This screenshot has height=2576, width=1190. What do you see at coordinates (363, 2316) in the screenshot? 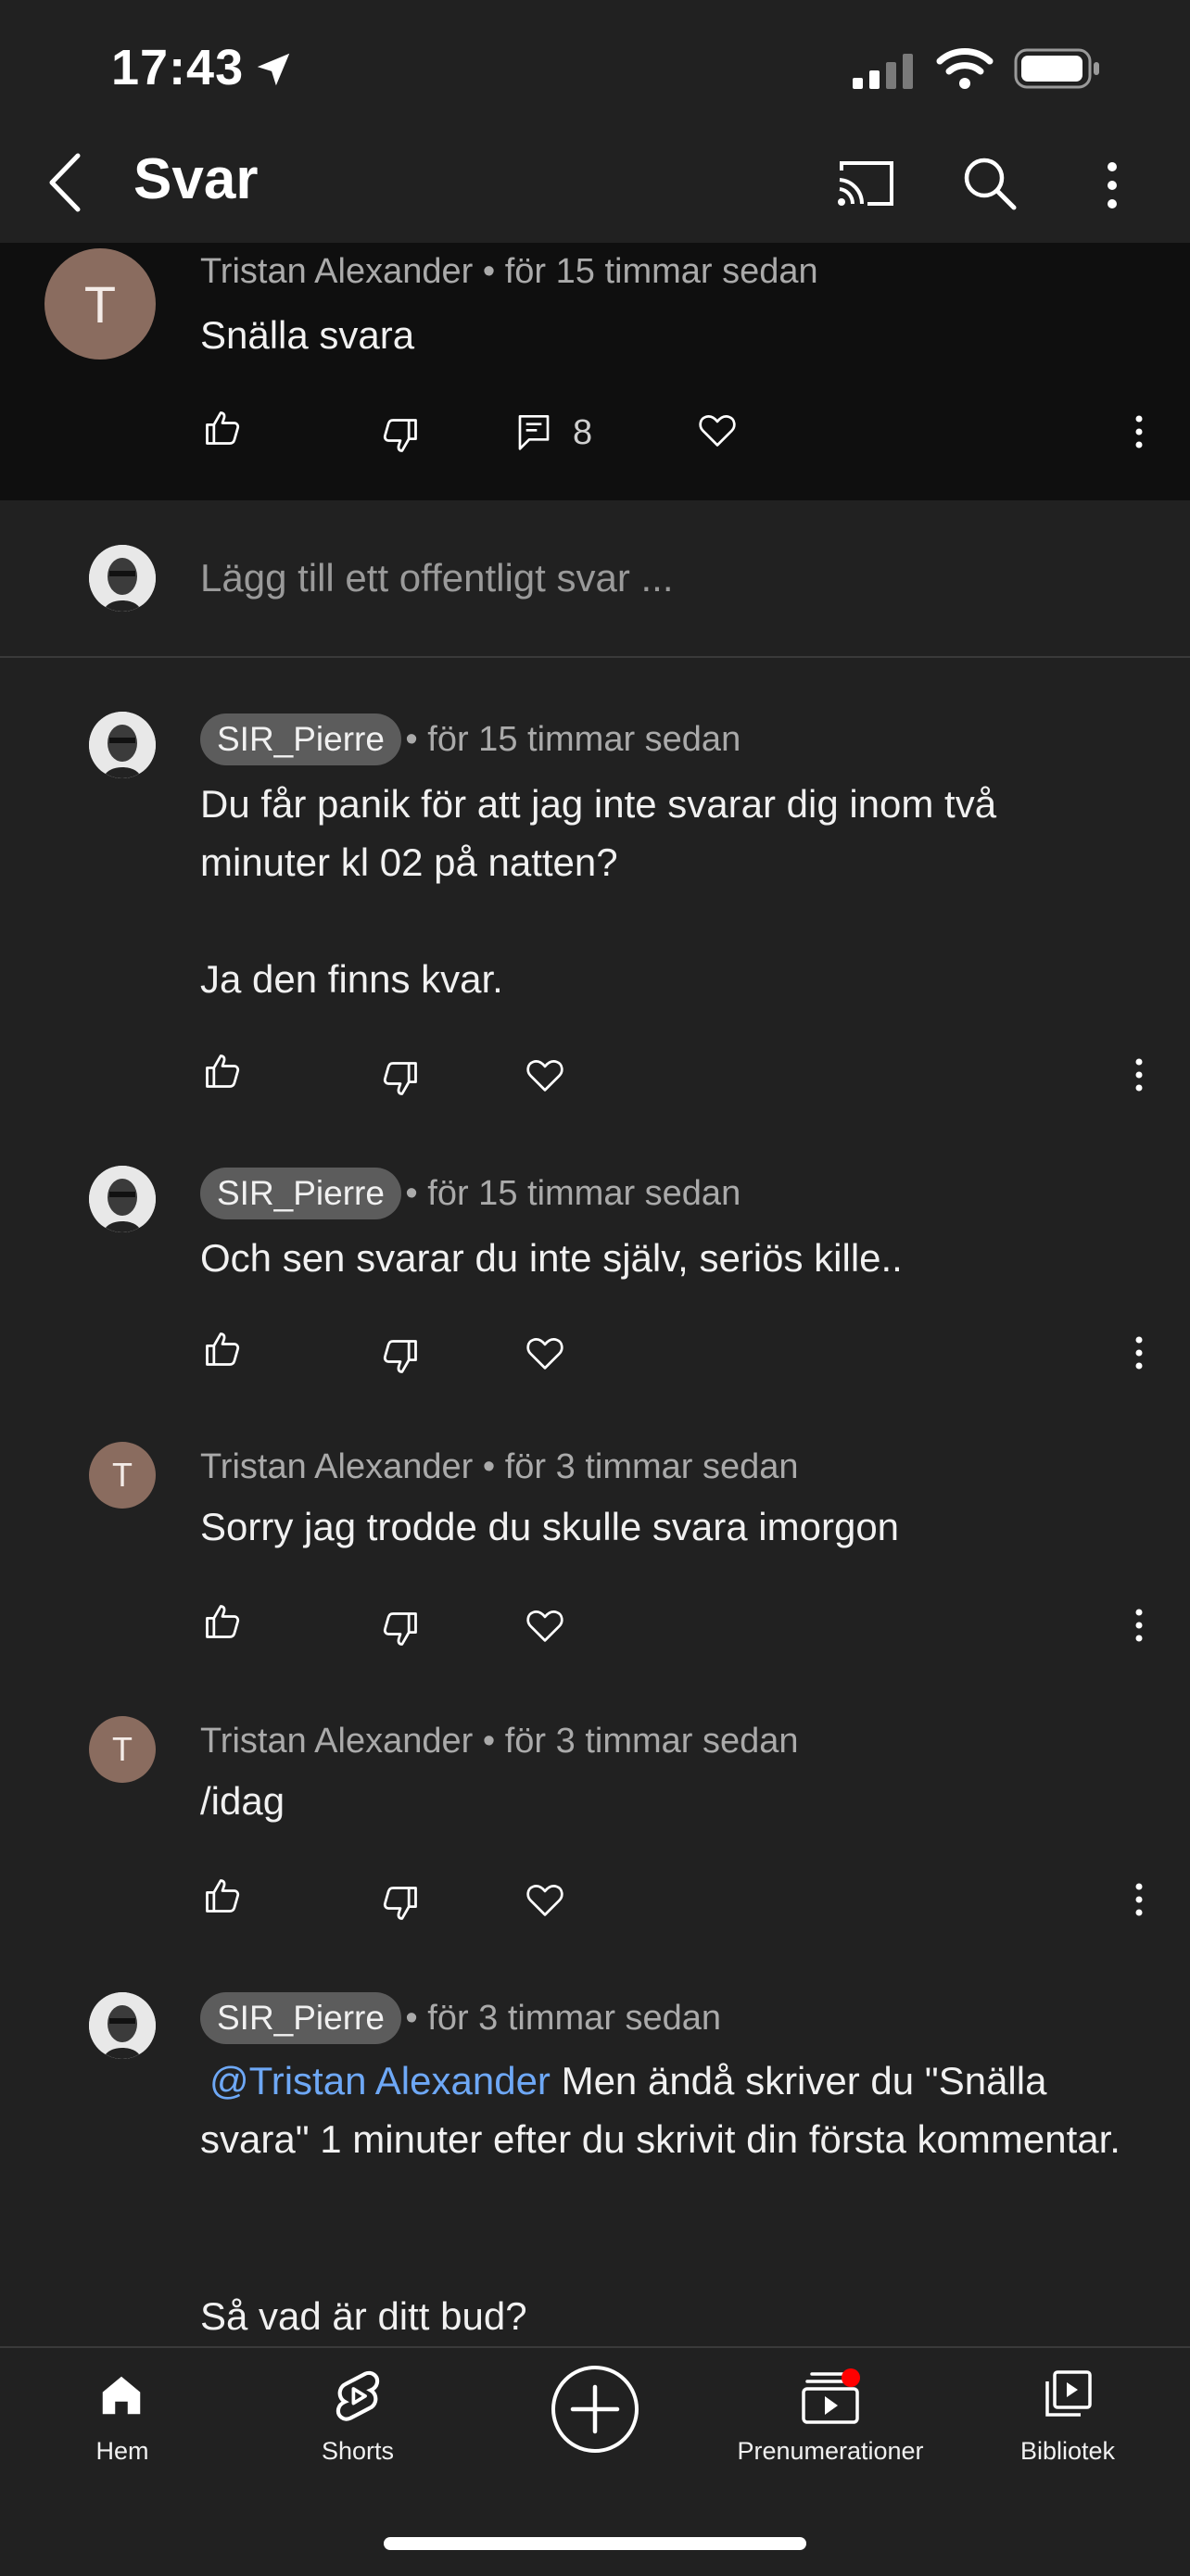
I see `comment-text: Så vad är ditt bud?` at bounding box center [363, 2316].